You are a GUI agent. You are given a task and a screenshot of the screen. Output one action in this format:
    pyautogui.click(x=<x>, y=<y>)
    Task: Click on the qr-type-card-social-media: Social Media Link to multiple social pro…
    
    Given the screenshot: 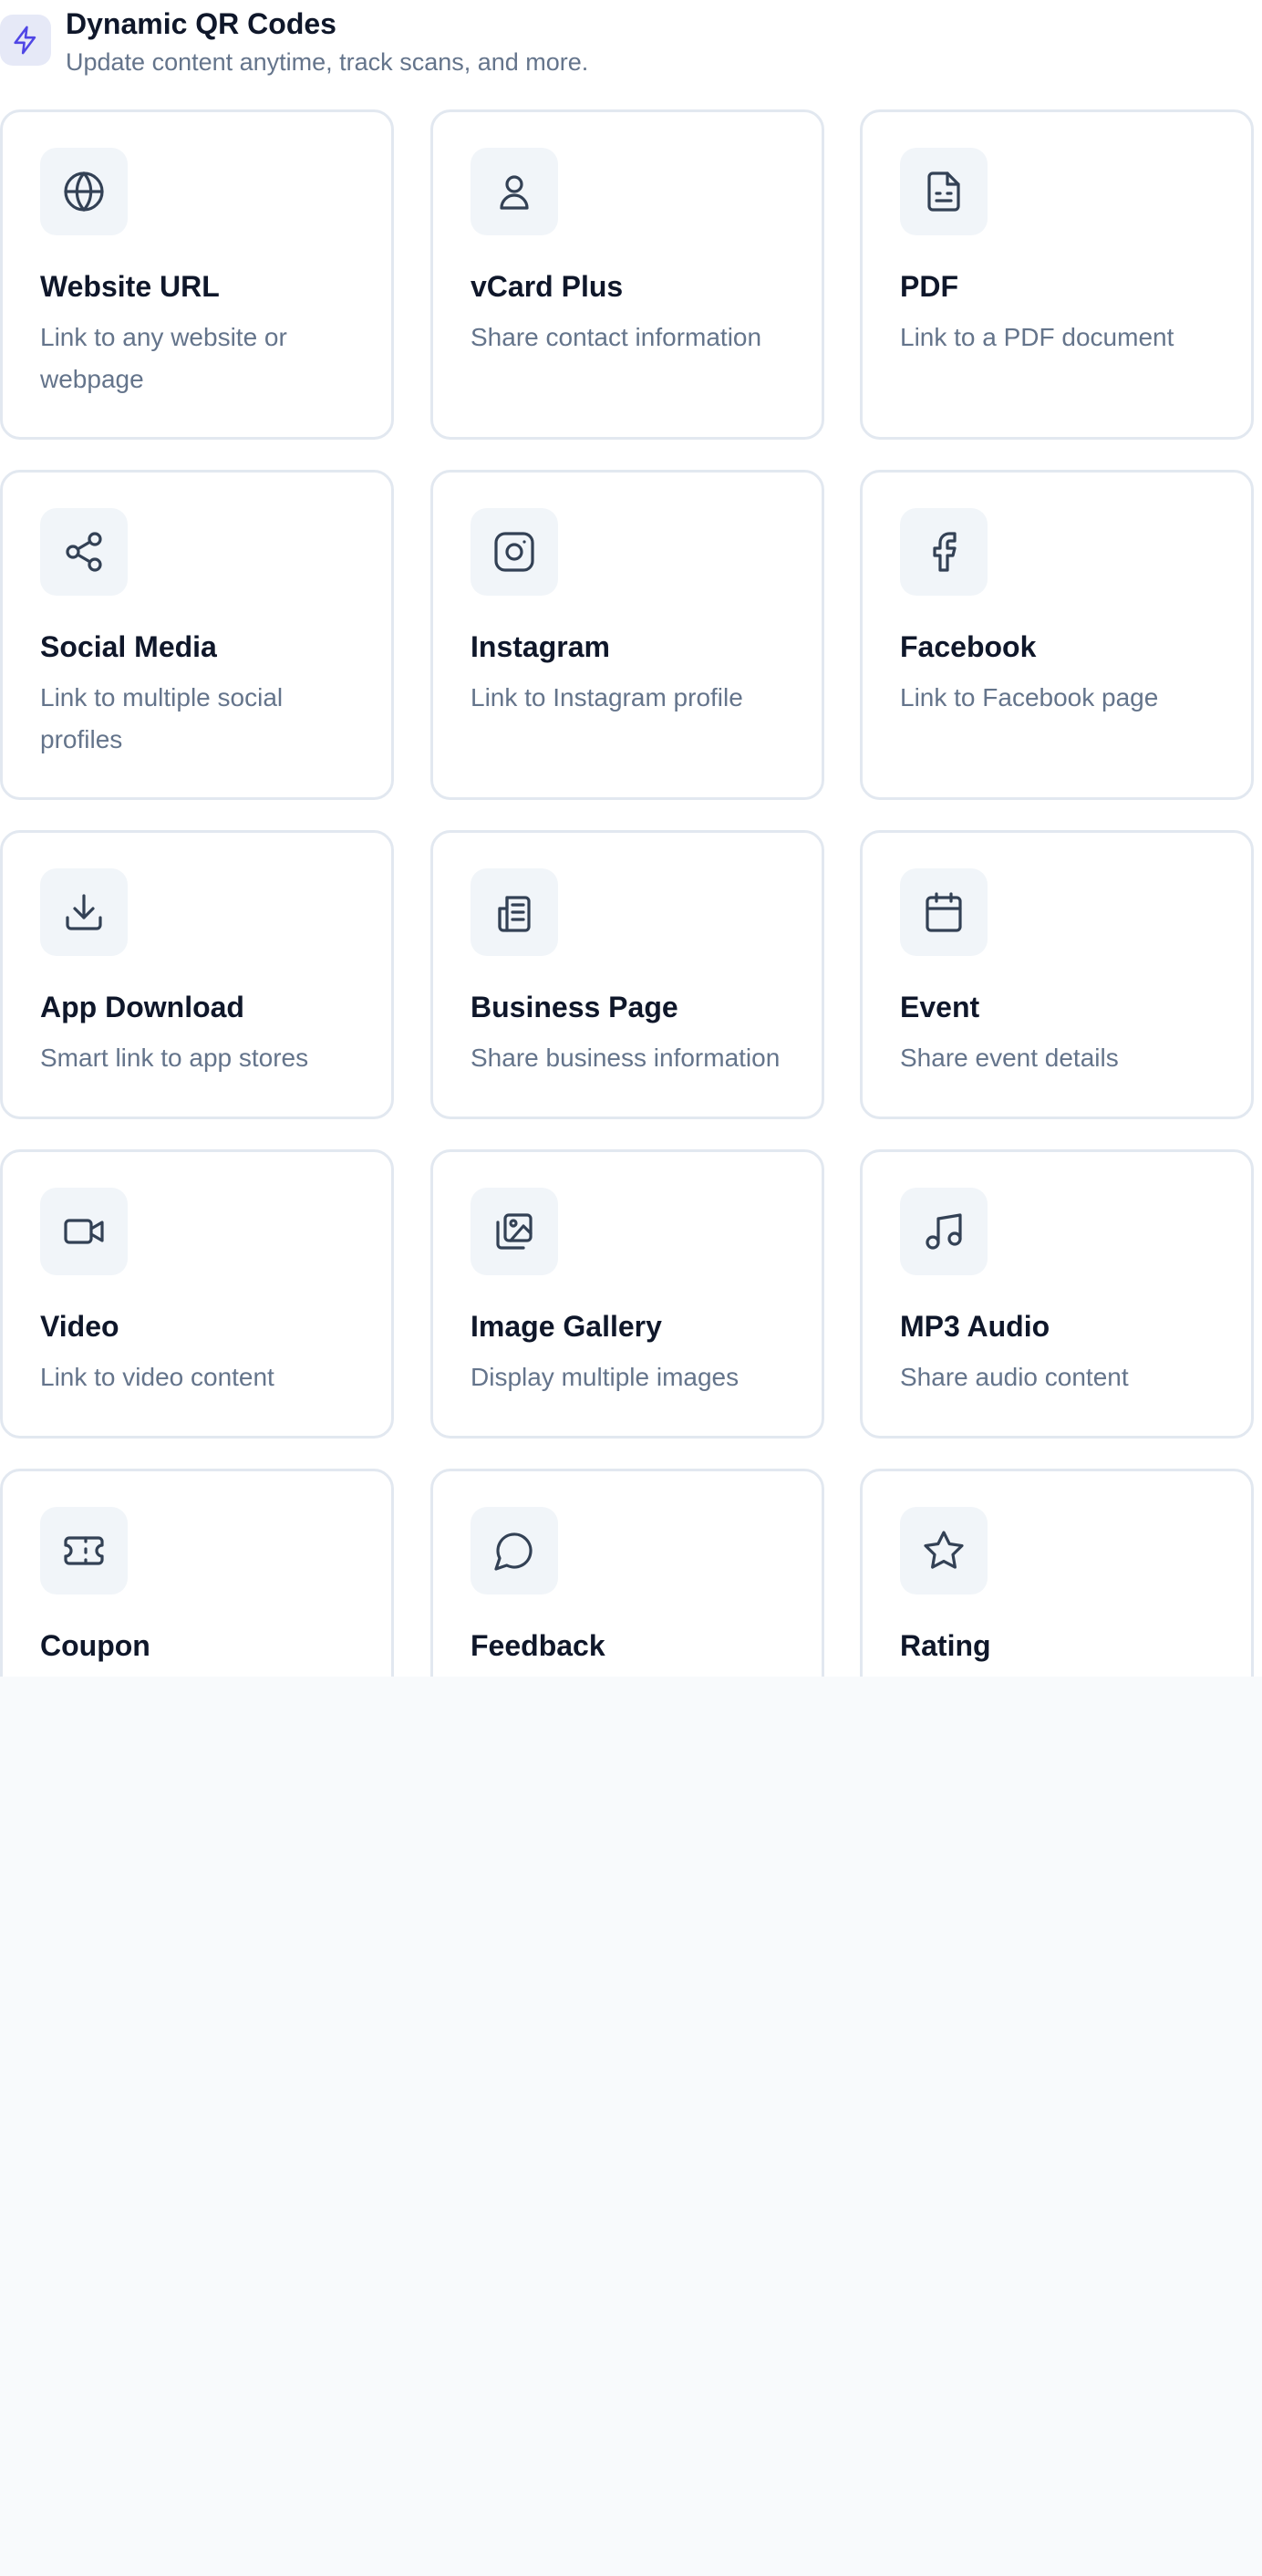 What is the action you would take?
    pyautogui.click(x=197, y=635)
    